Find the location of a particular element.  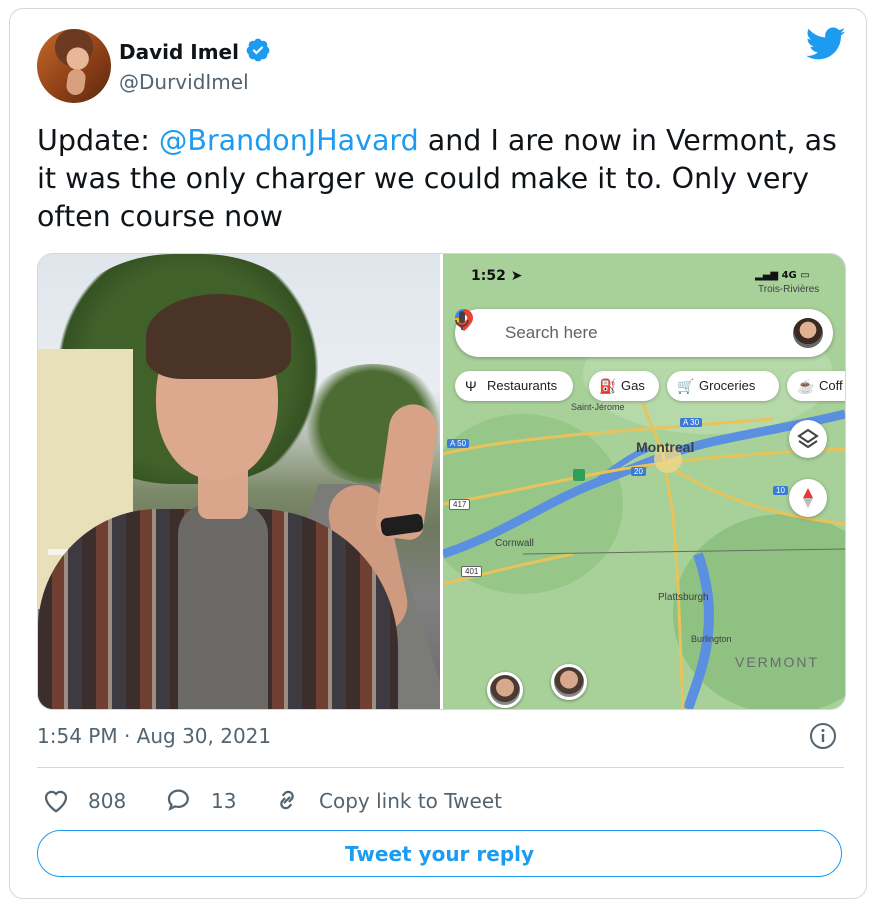

map-profile-avatar is located at coordinates (808, 333).